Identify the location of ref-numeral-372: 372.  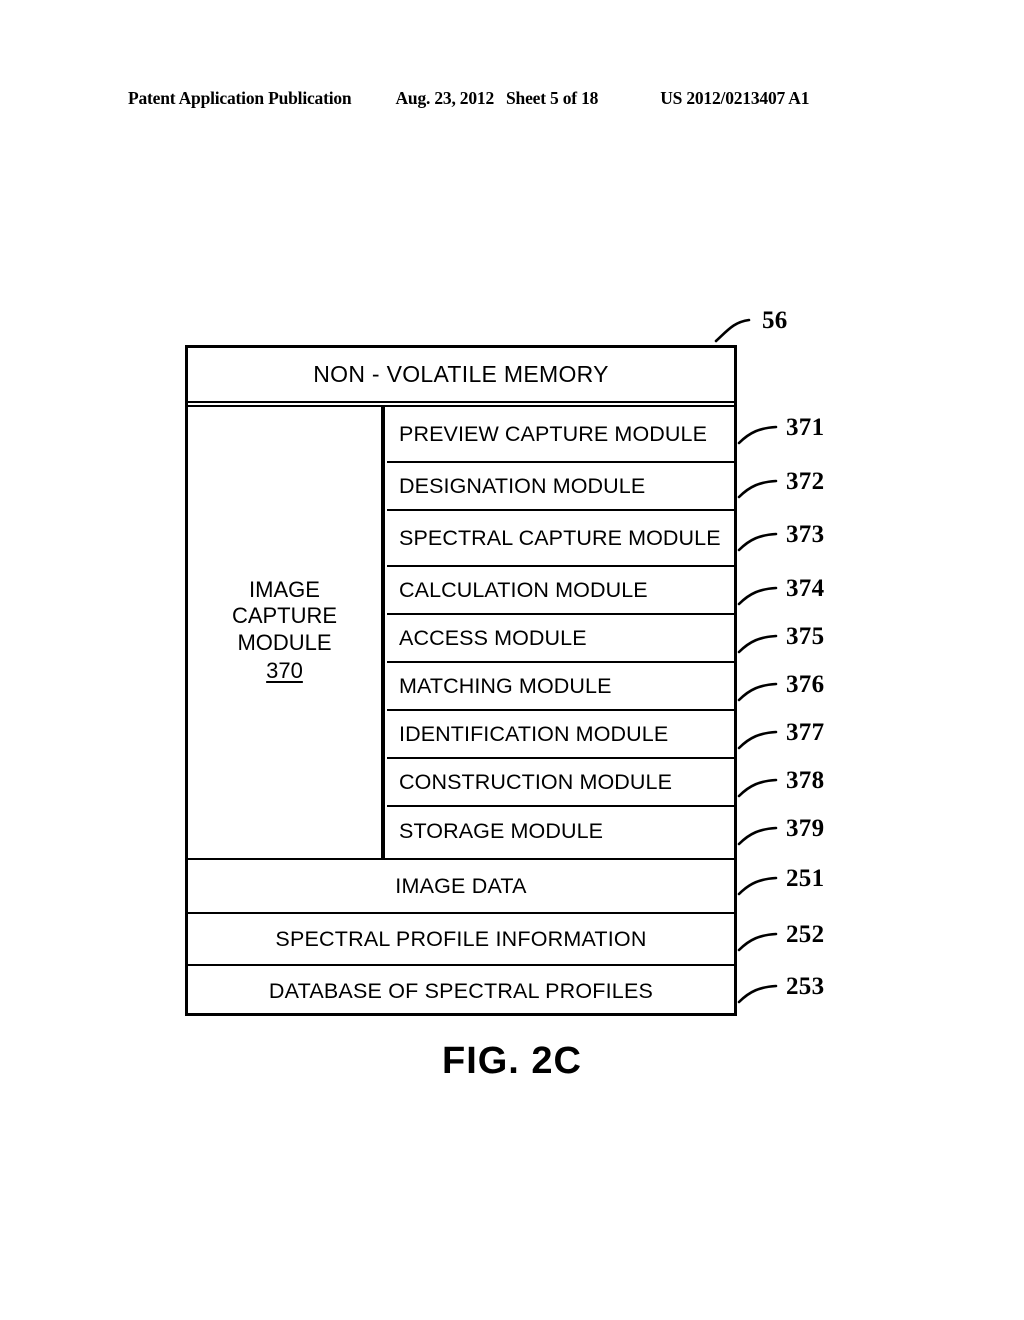
(805, 481).